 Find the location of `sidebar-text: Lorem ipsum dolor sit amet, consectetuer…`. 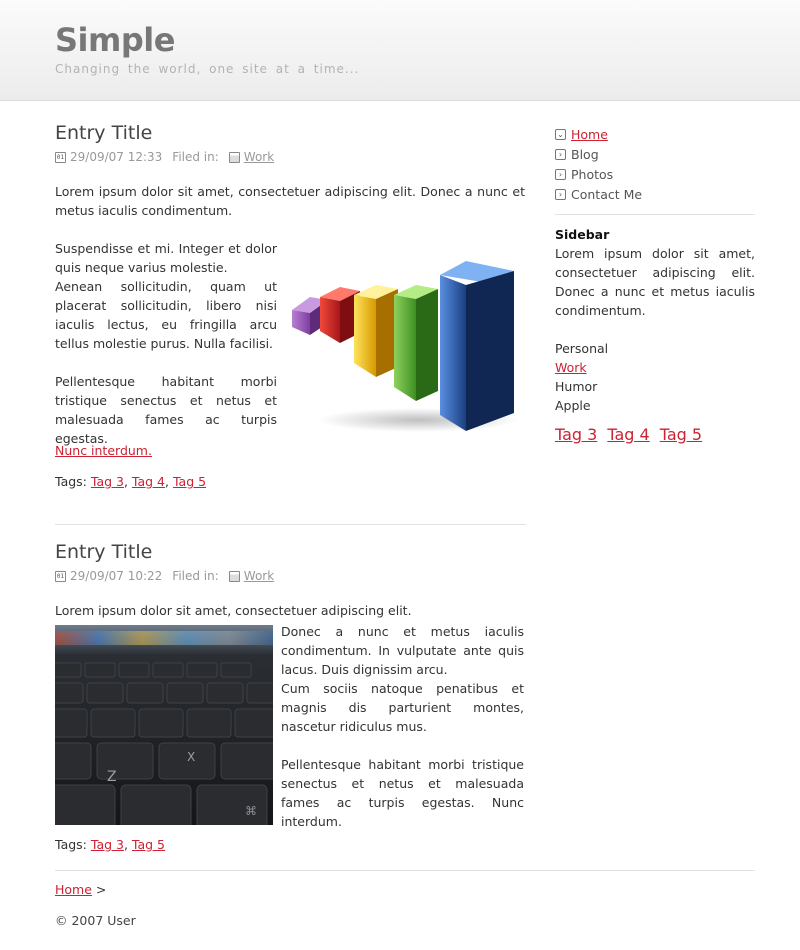

sidebar-text: Lorem ipsum dolor sit amet, consectetuer… is located at coordinates (655, 282).